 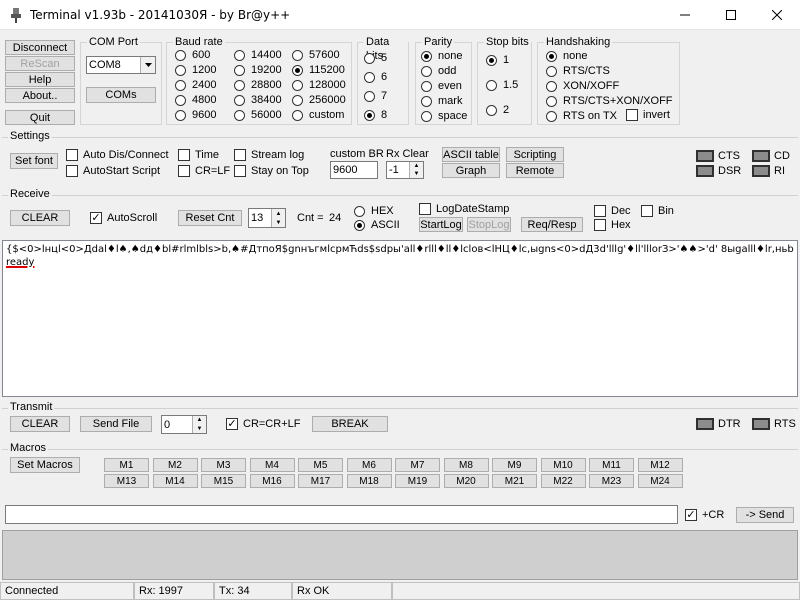 I want to click on send-file-button: Send File, so click(x=116, y=424).